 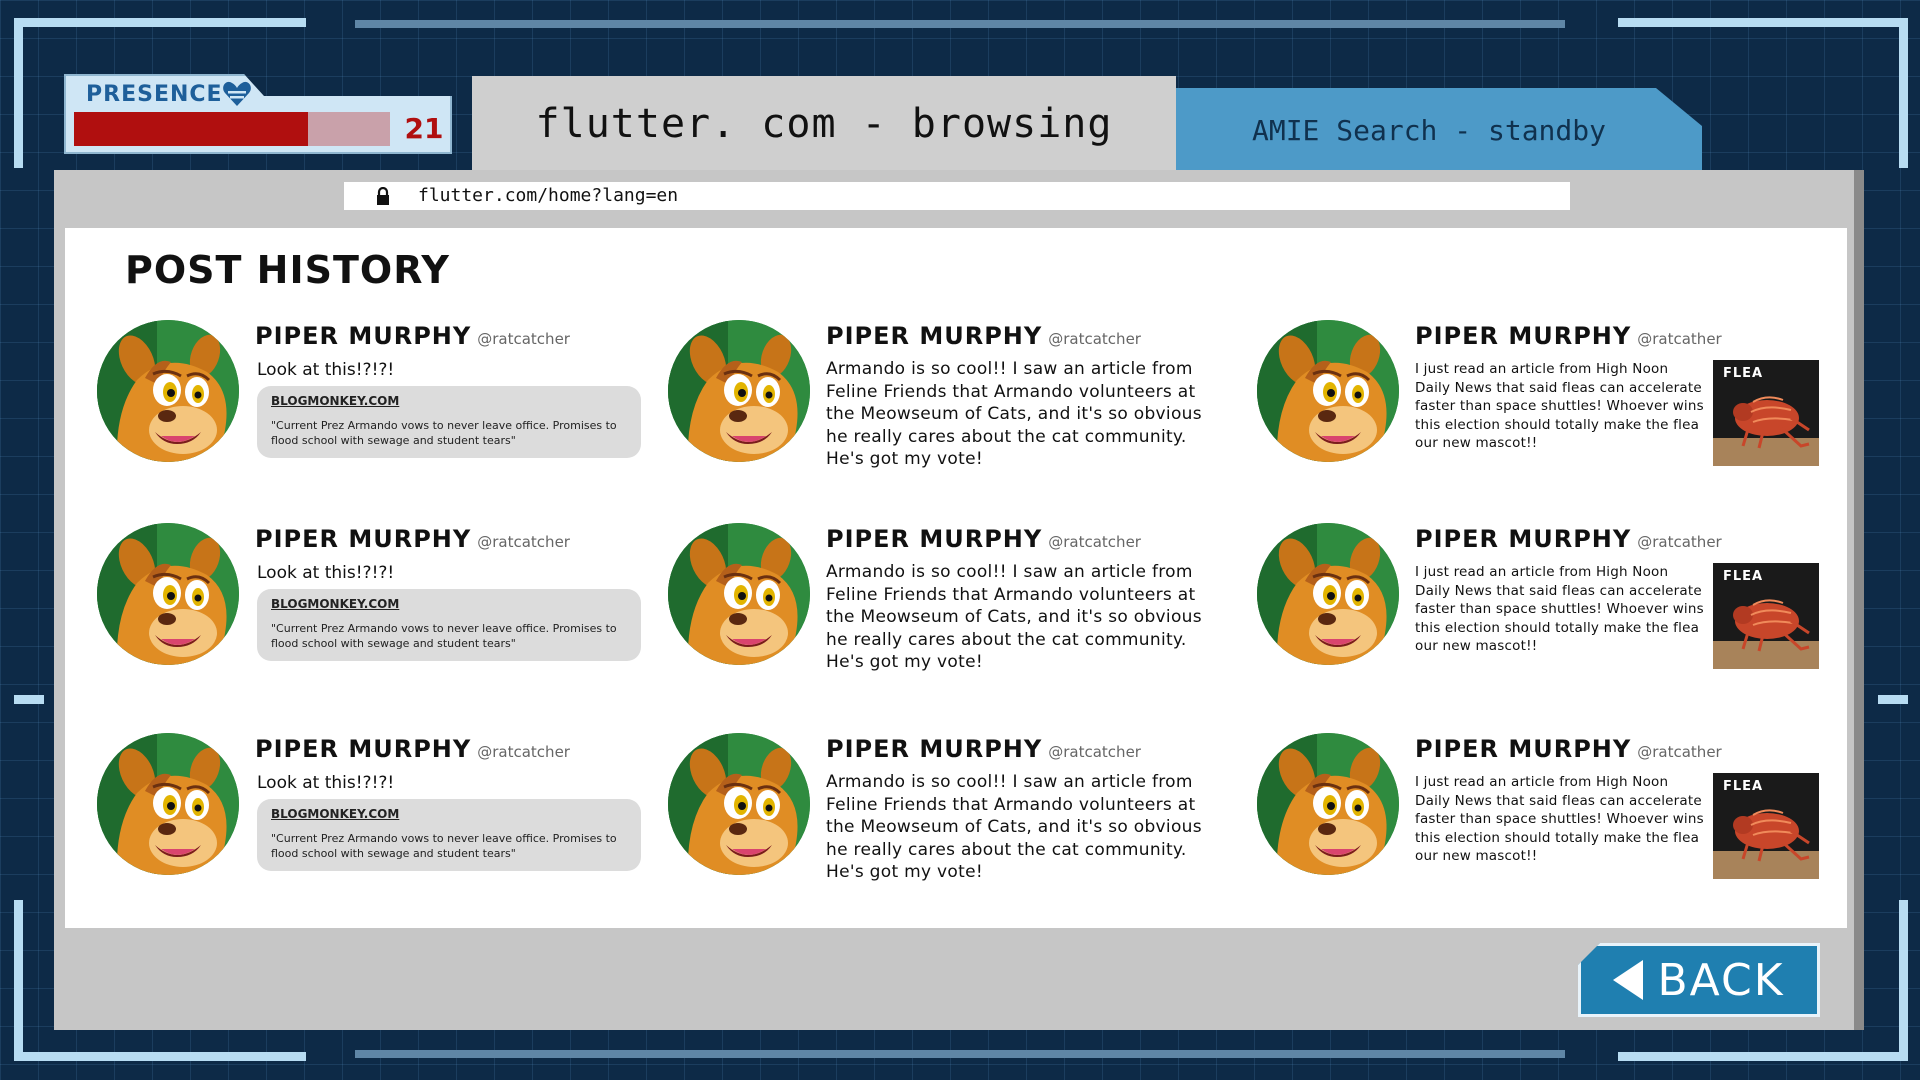 What do you see at coordinates (18, 93) in the screenshot?
I see `frame-top-left-v` at bounding box center [18, 93].